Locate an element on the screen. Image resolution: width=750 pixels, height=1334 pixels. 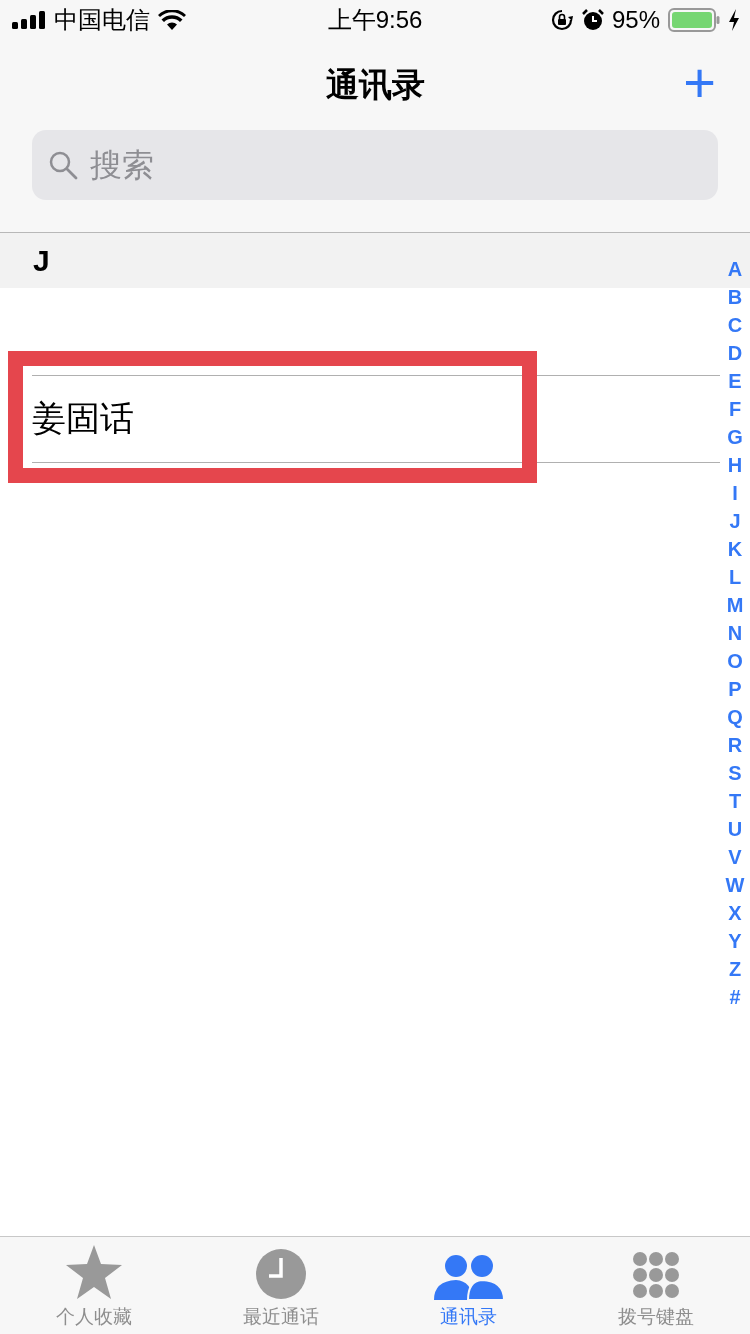
people-icon is located at coordinates (468, 1277).